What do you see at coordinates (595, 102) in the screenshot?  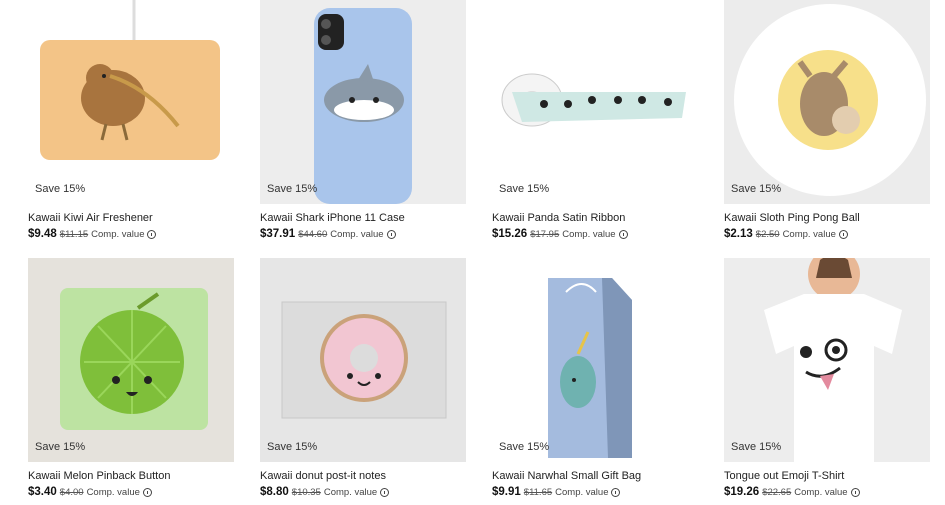 I see `product-image-panda-ribbon: Save 15%` at bounding box center [595, 102].